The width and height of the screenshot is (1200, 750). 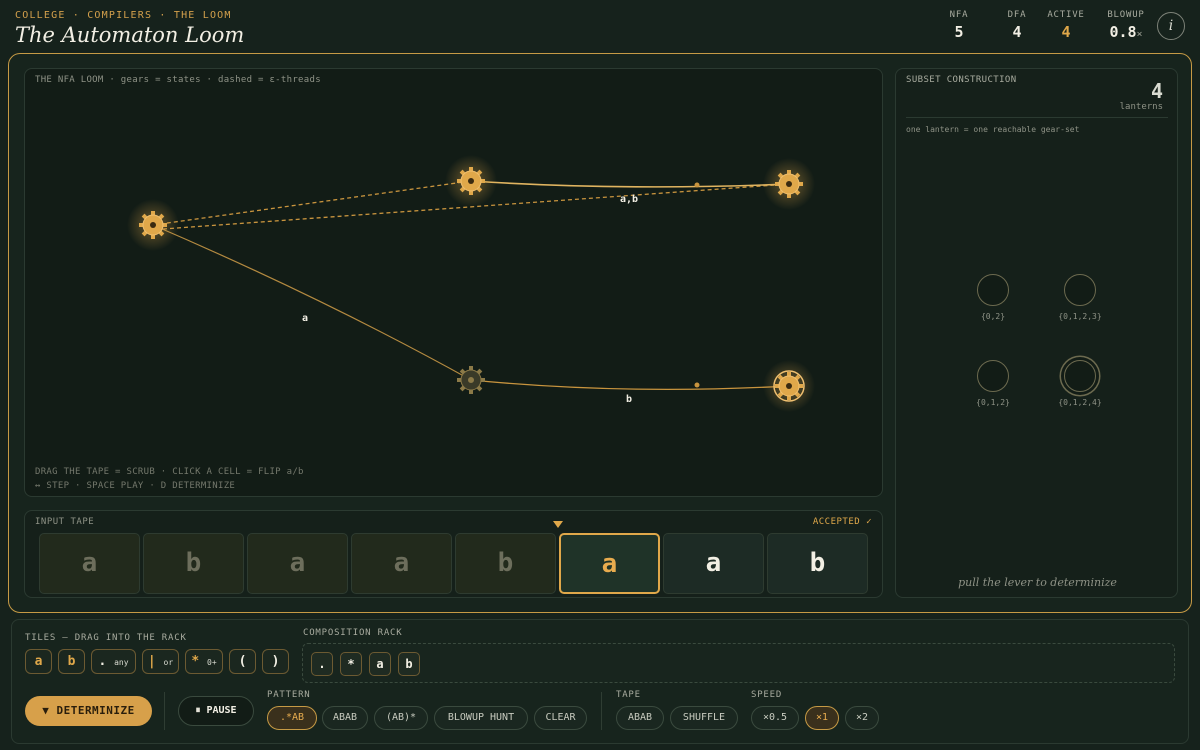 I want to click on tile-or: | or, so click(x=160, y=661).